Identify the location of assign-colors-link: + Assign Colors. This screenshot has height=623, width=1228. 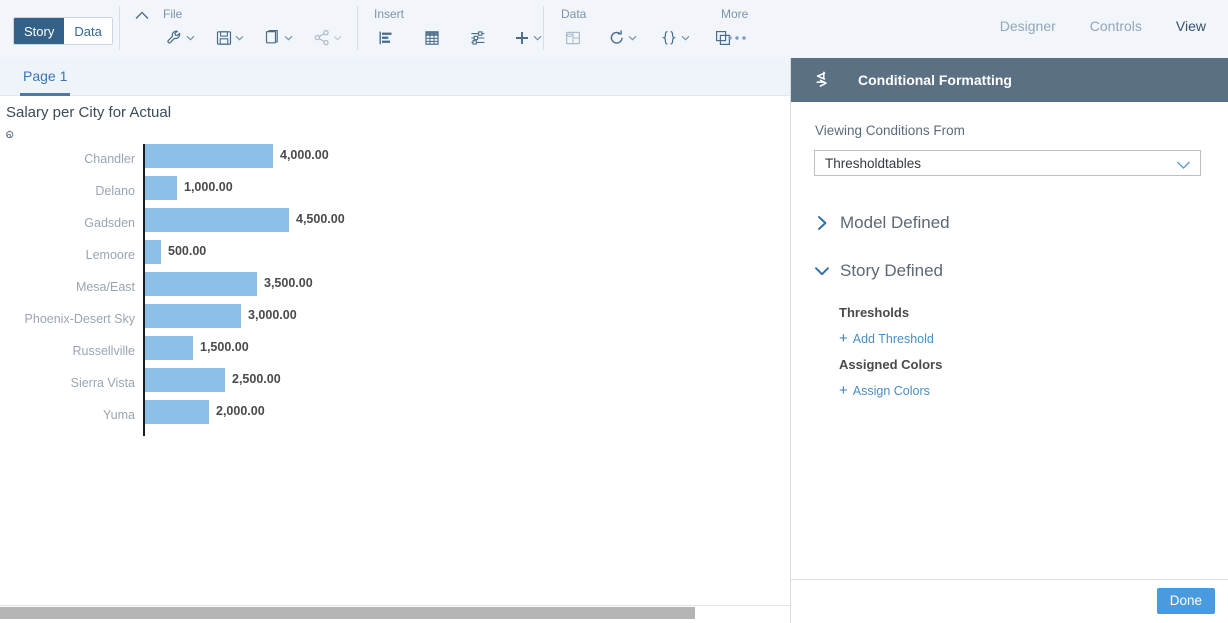
(884, 390).